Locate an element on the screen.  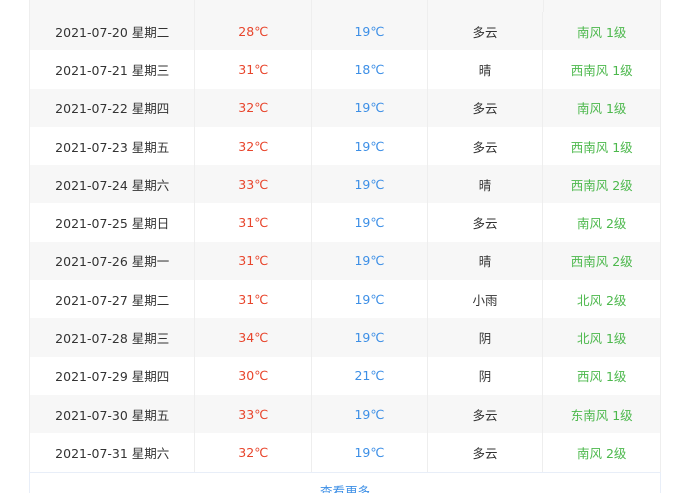
date-cell: 2021-07-21 星期三 is located at coordinates (113, 69).